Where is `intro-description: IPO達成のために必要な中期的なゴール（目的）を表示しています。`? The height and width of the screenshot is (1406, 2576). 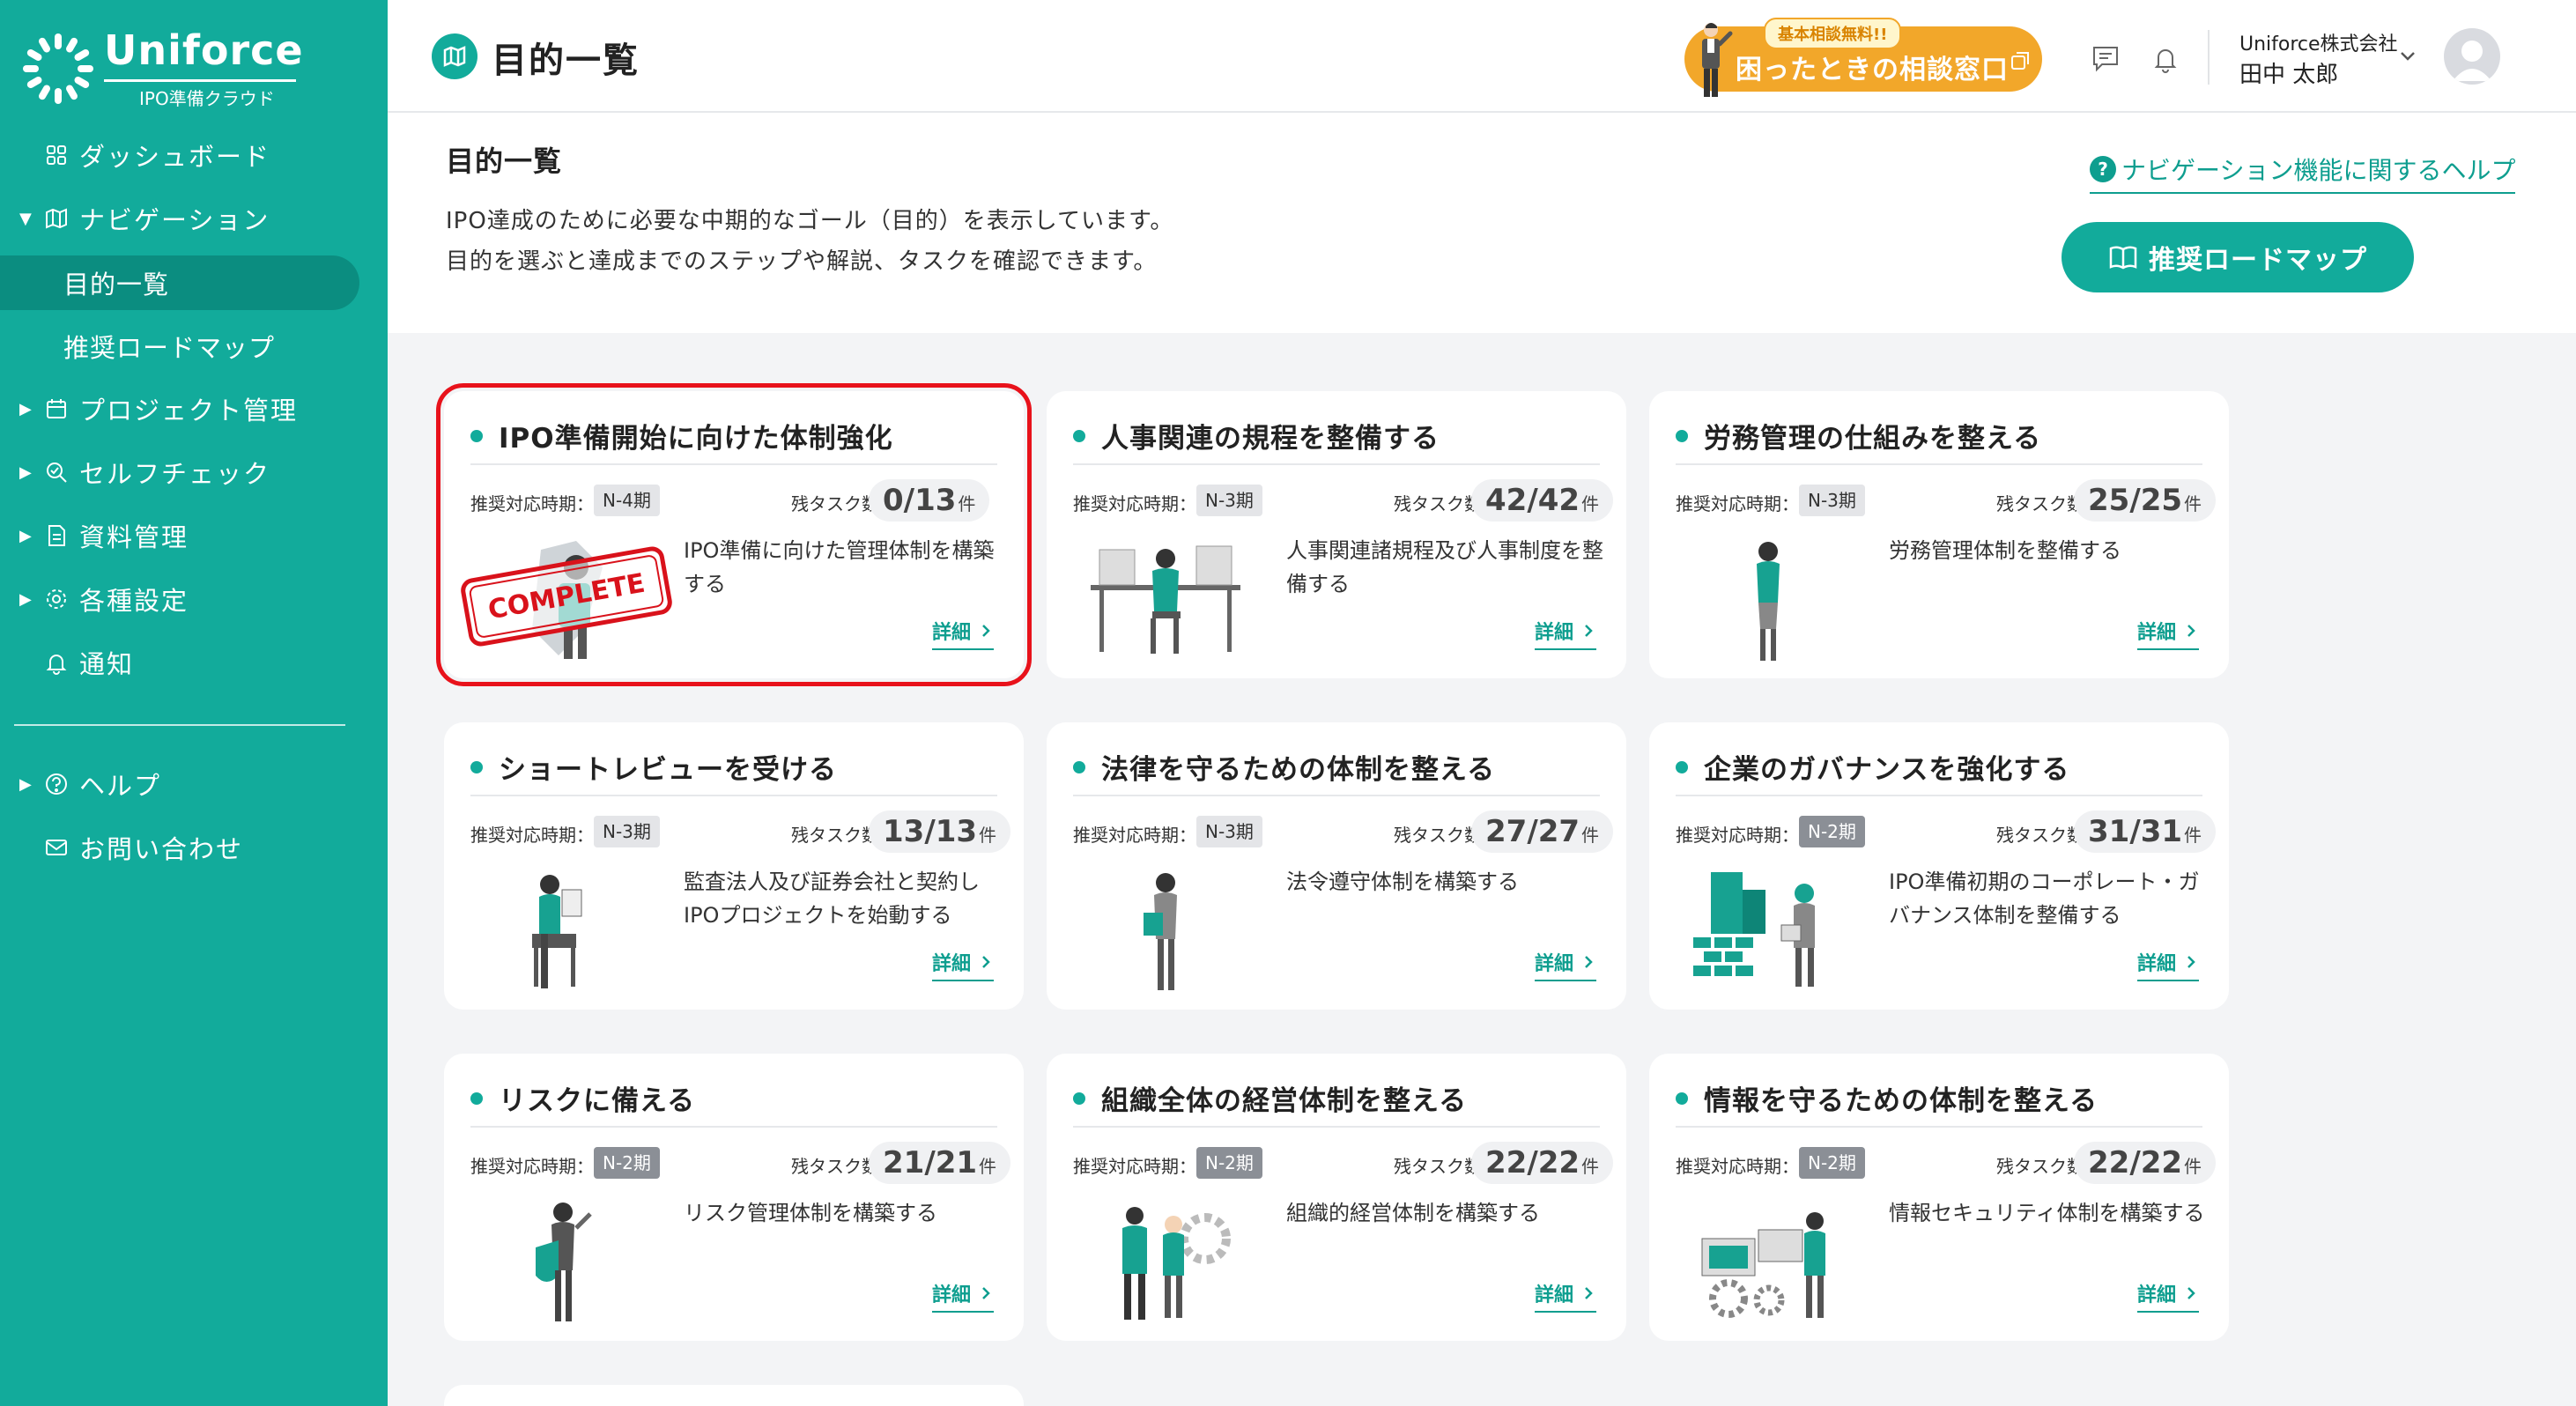 intro-description: IPO達成のために必要な中期的なゴール（目的）を表示しています。 is located at coordinates (810, 221).